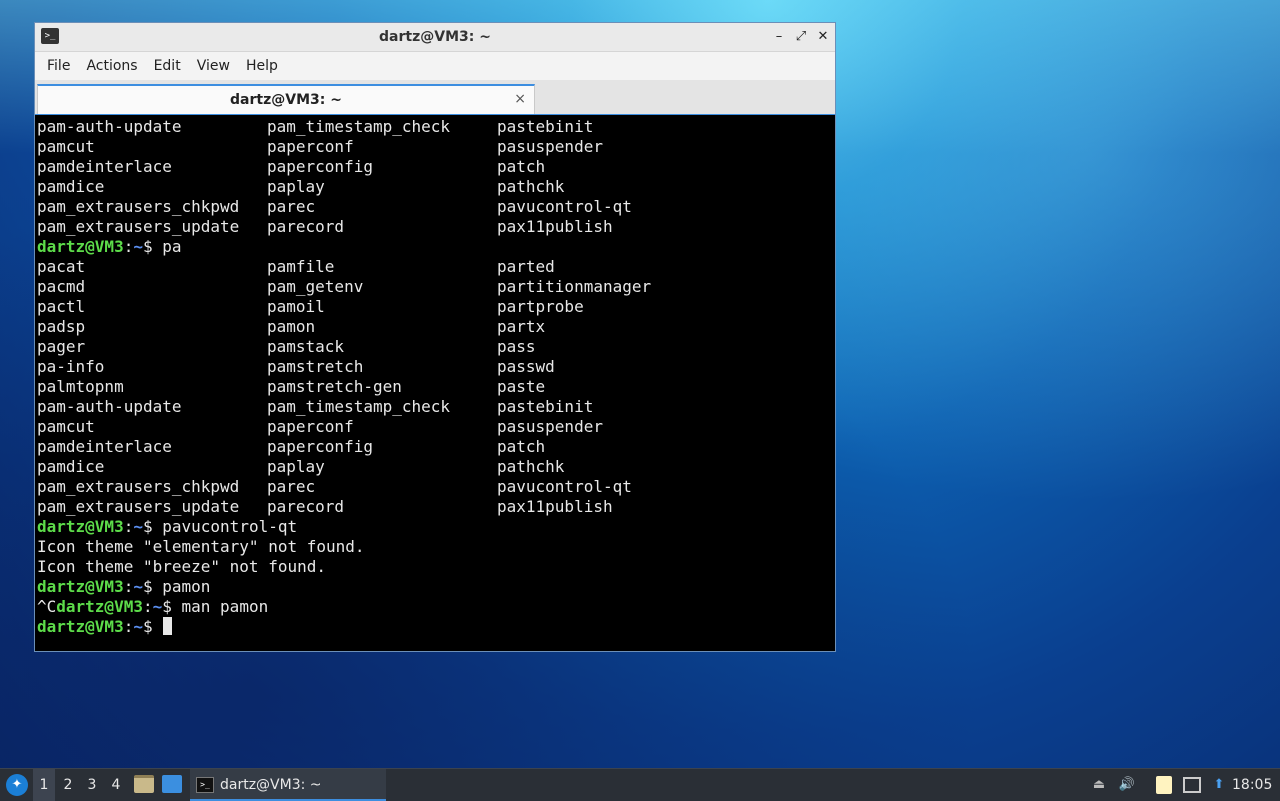 The image size is (1280, 801). I want to click on minimize-button: –, so click(779, 37).